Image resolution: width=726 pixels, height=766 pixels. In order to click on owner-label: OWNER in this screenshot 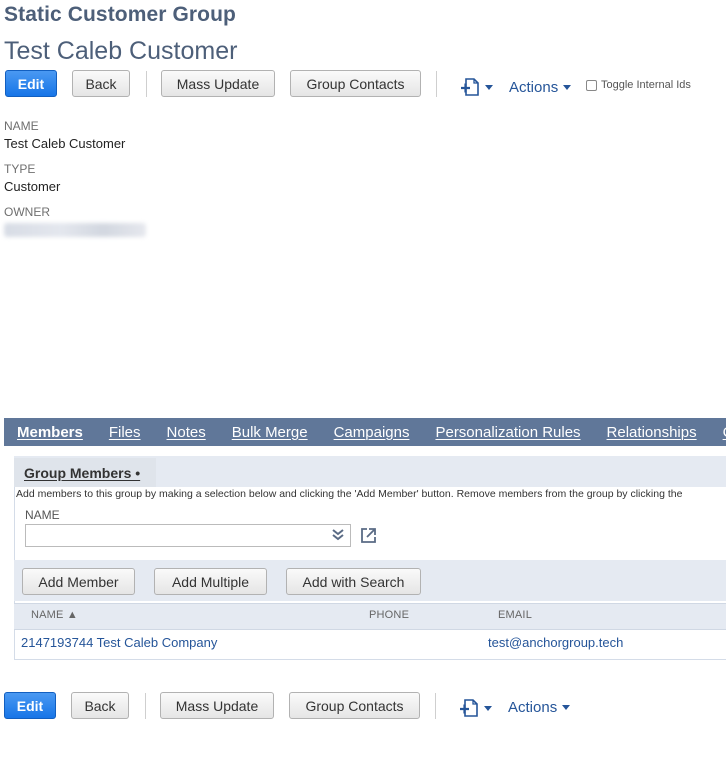, I will do `click(27, 212)`.